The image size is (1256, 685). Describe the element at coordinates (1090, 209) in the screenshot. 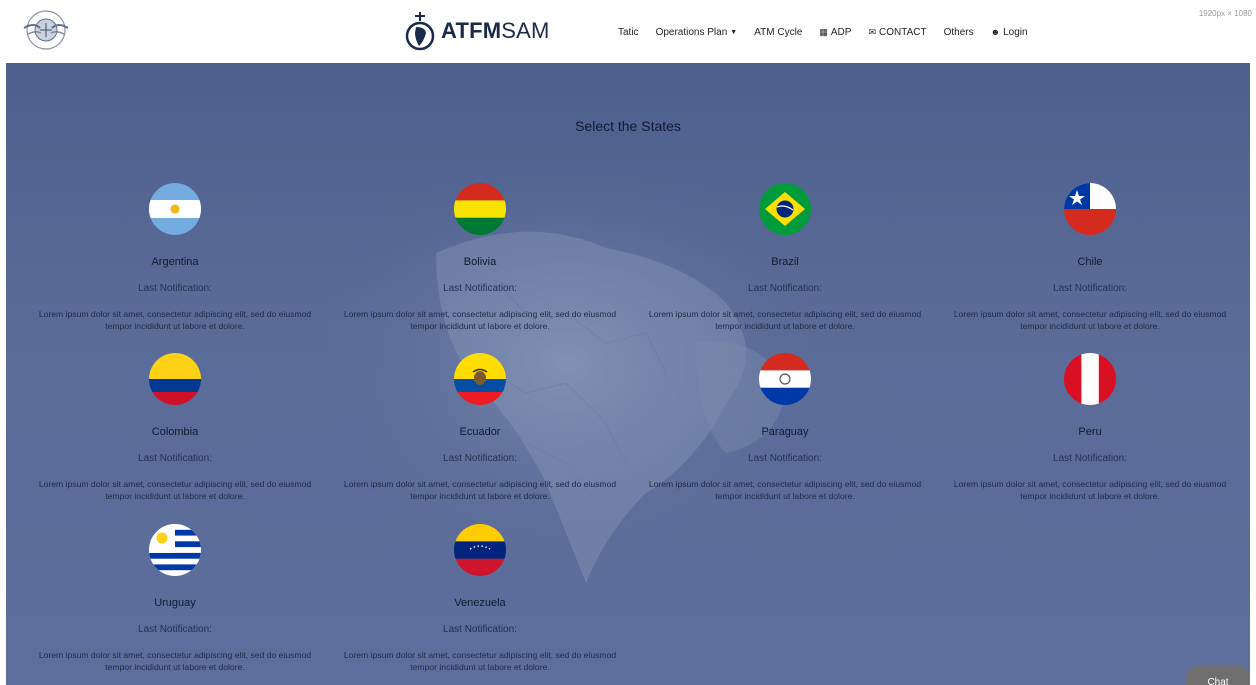

I see `chile-flag` at that location.